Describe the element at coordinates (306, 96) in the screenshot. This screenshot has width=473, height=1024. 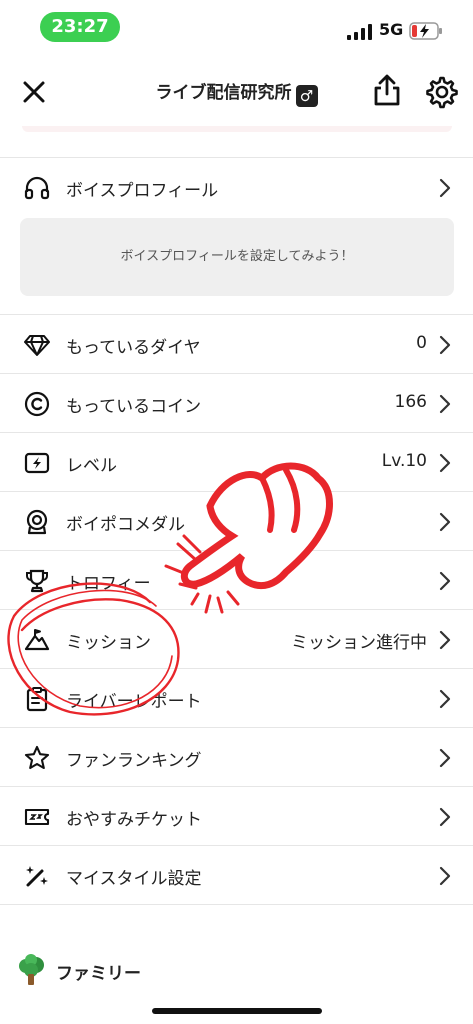
I see `male-gender-icon: ♂` at that location.